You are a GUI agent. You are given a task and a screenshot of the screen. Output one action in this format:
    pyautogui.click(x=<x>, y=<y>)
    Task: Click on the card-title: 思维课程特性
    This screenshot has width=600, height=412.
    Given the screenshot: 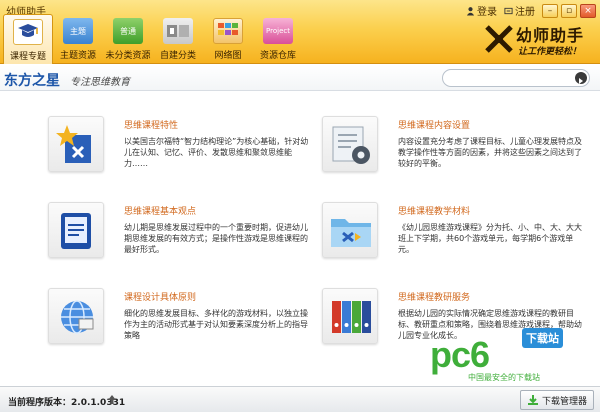 What is the action you would take?
    pyautogui.click(x=151, y=124)
    